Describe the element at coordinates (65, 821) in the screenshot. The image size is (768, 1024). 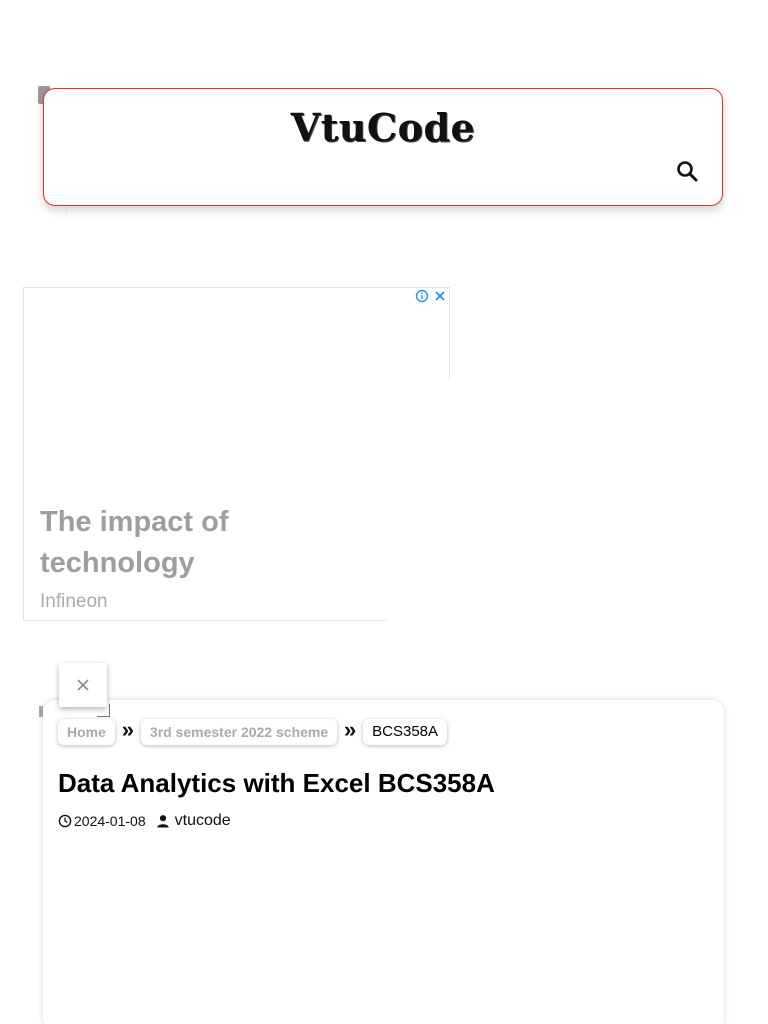
I see `clock-icon` at that location.